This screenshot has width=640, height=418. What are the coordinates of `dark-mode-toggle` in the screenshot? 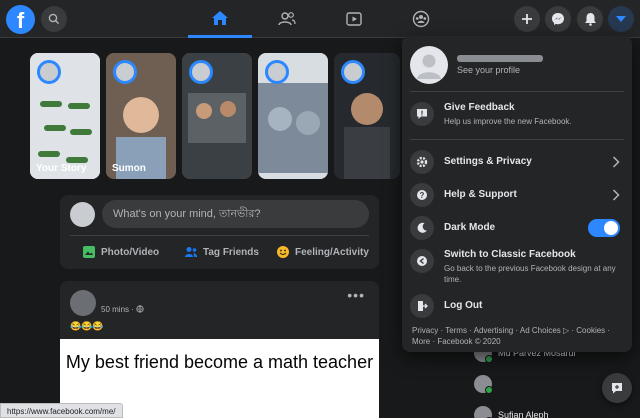 It's located at (604, 228).